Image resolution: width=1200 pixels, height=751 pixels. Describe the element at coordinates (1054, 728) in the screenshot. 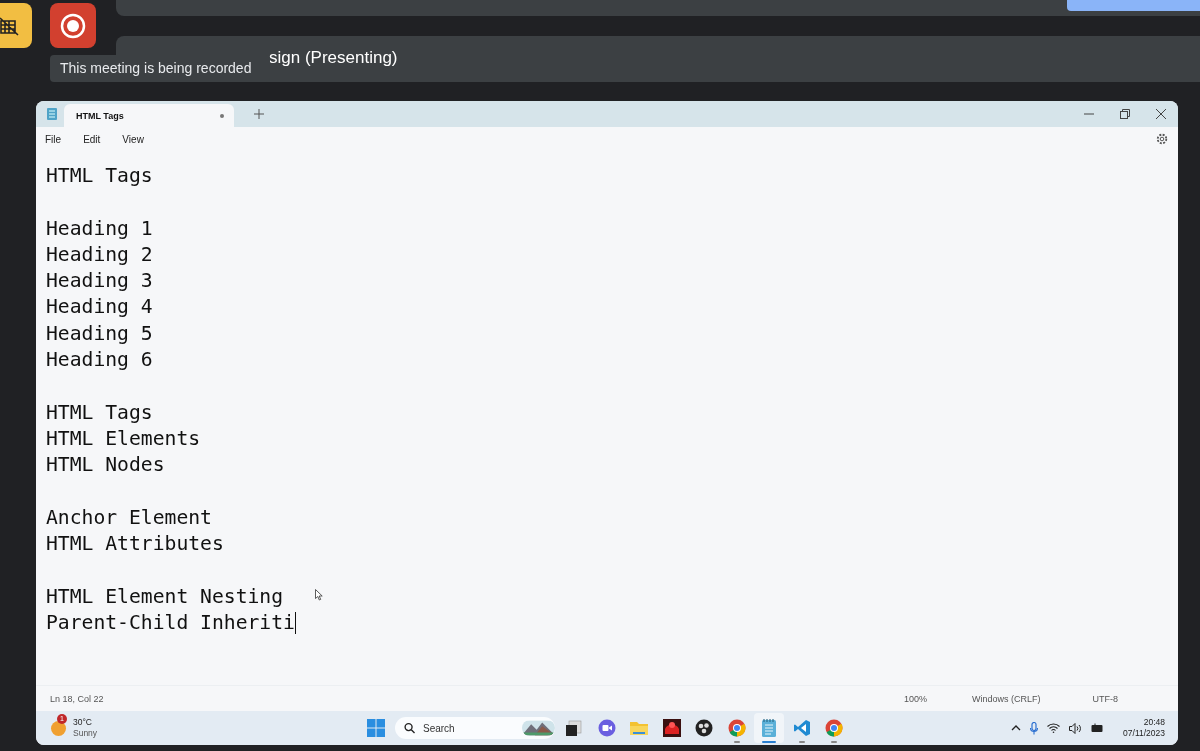

I see `wifi-icon` at that location.